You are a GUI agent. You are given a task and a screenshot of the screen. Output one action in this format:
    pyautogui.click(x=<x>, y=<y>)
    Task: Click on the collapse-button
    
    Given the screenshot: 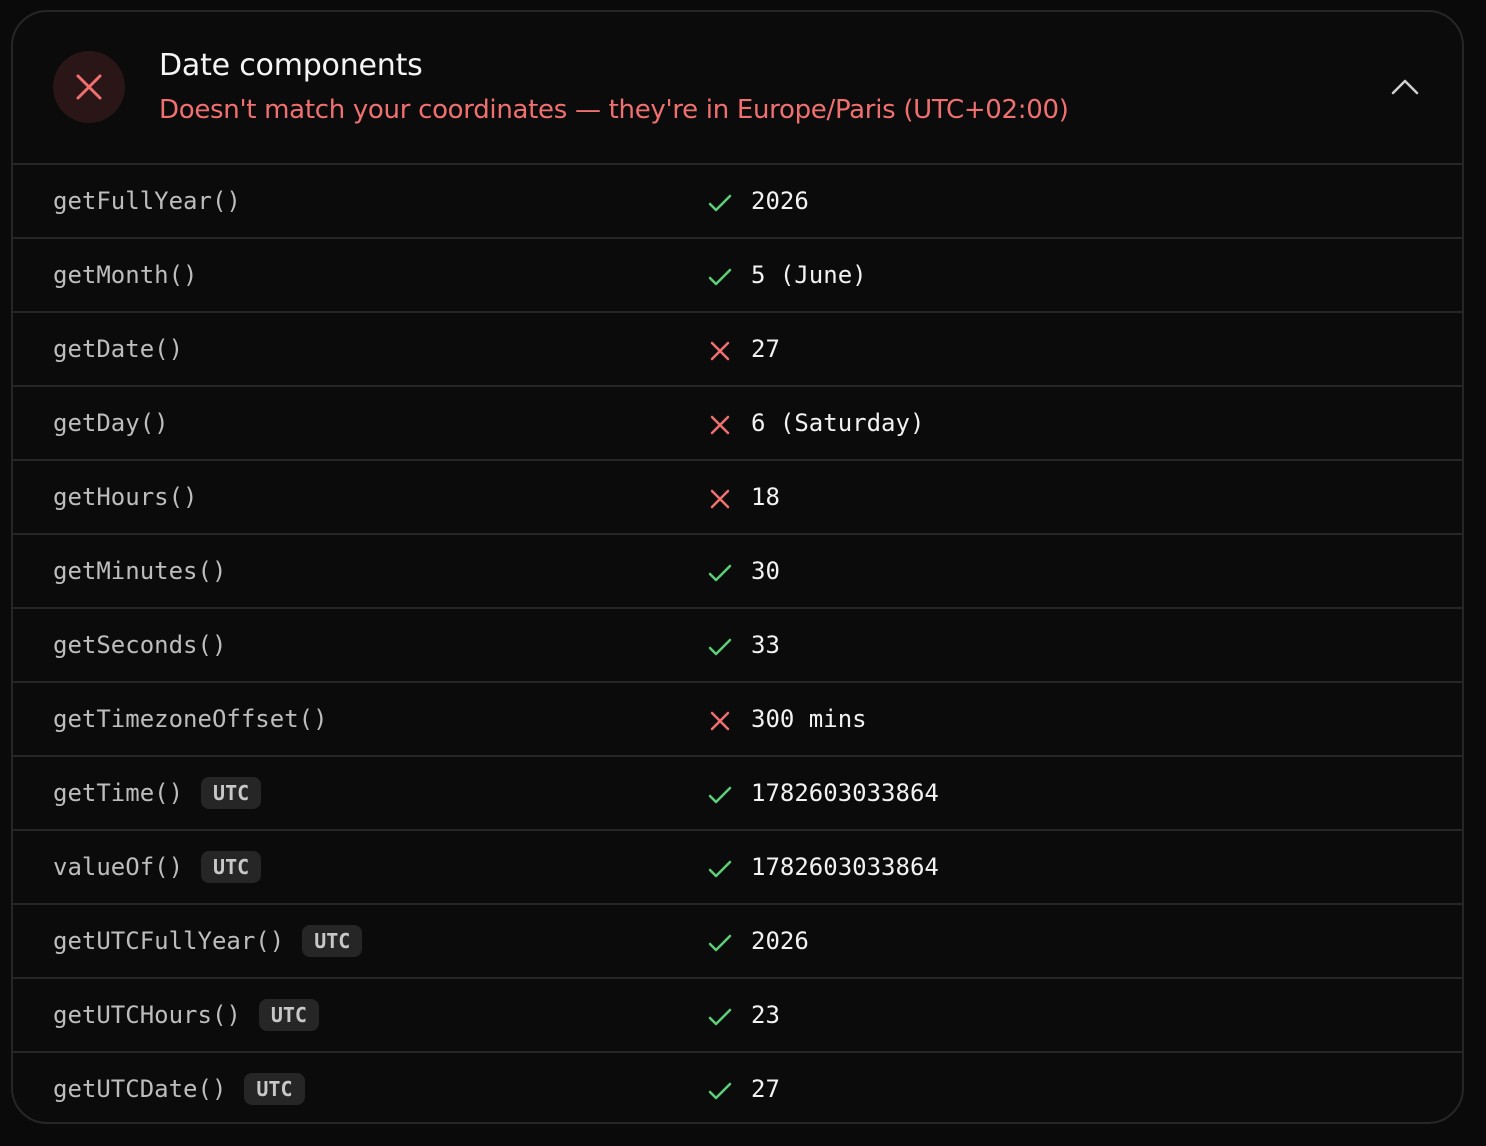 What is the action you would take?
    pyautogui.click(x=1405, y=87)
    